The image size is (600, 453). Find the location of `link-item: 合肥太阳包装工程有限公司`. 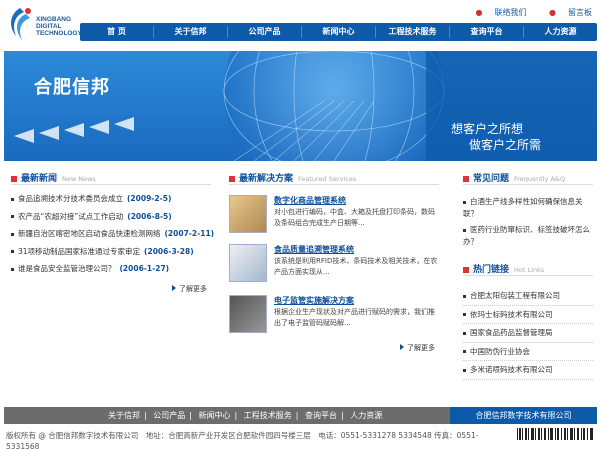

link-item: 合肥太阳包装工程有限公司 is located at coordinates (528, 296).